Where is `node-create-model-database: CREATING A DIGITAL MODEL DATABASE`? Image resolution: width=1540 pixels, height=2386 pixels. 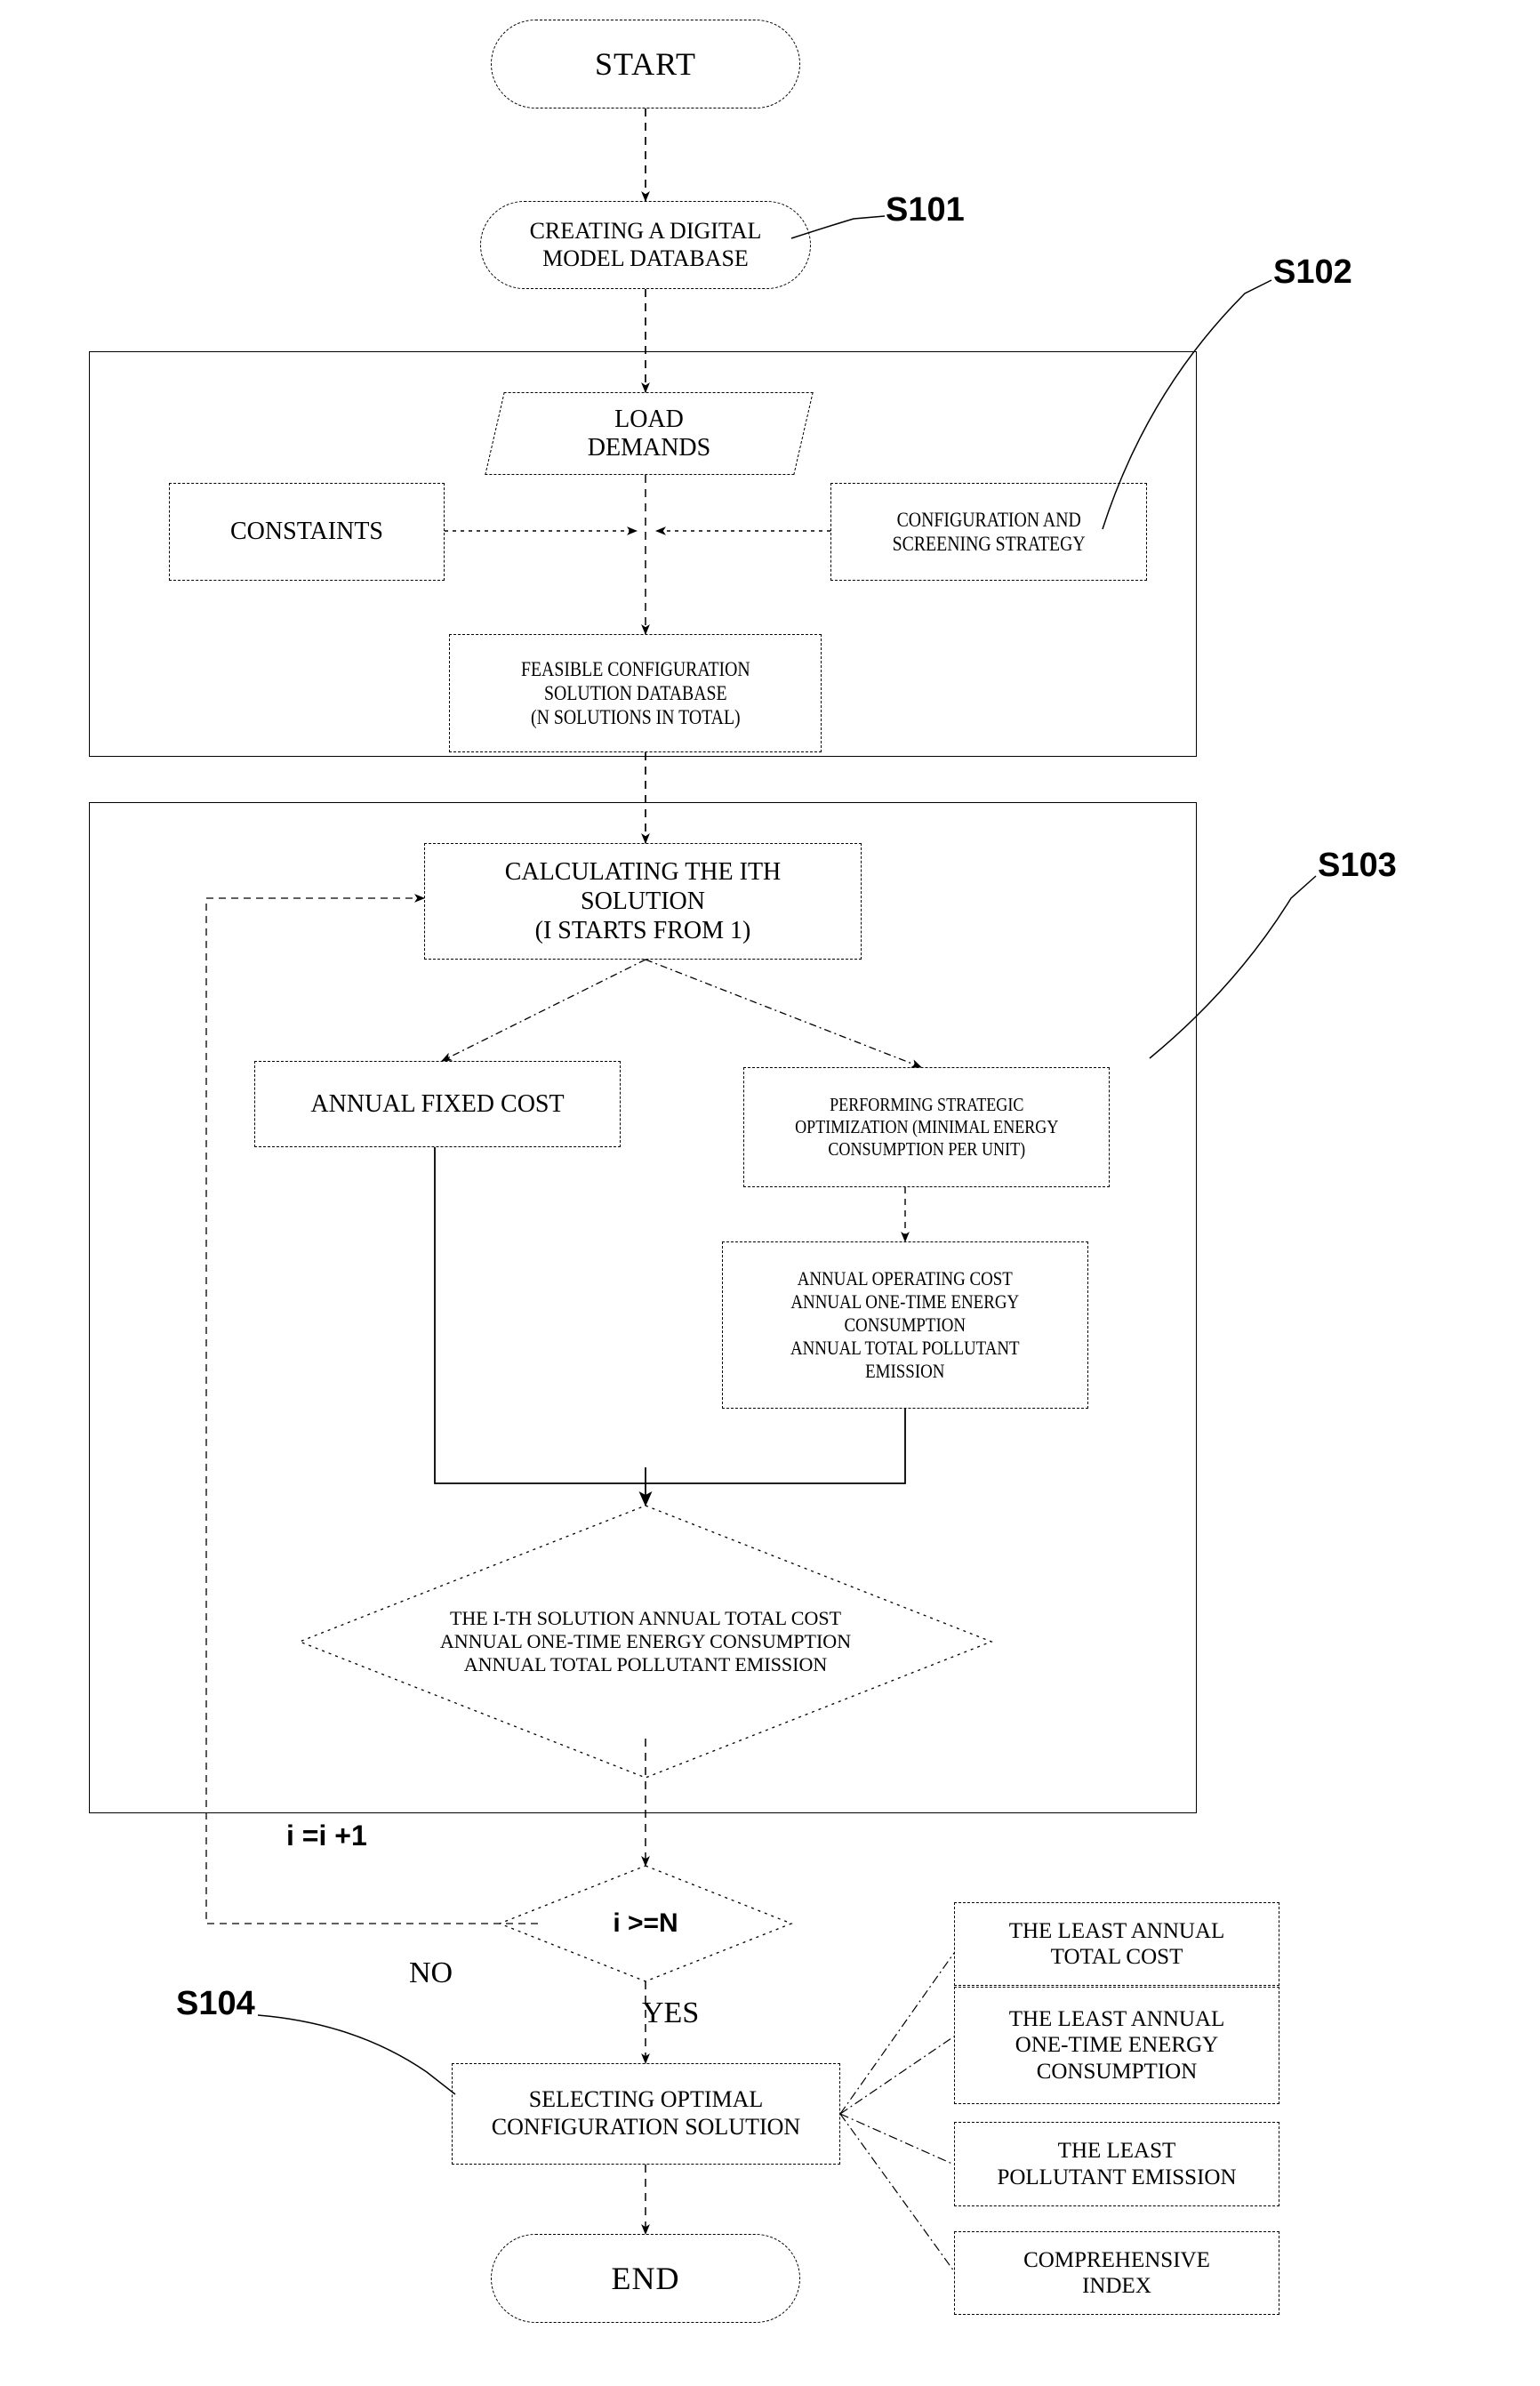
node-create-model-database: CREATING A DIGITAL MODEL DATABASE is located at coordinates (645, 245).